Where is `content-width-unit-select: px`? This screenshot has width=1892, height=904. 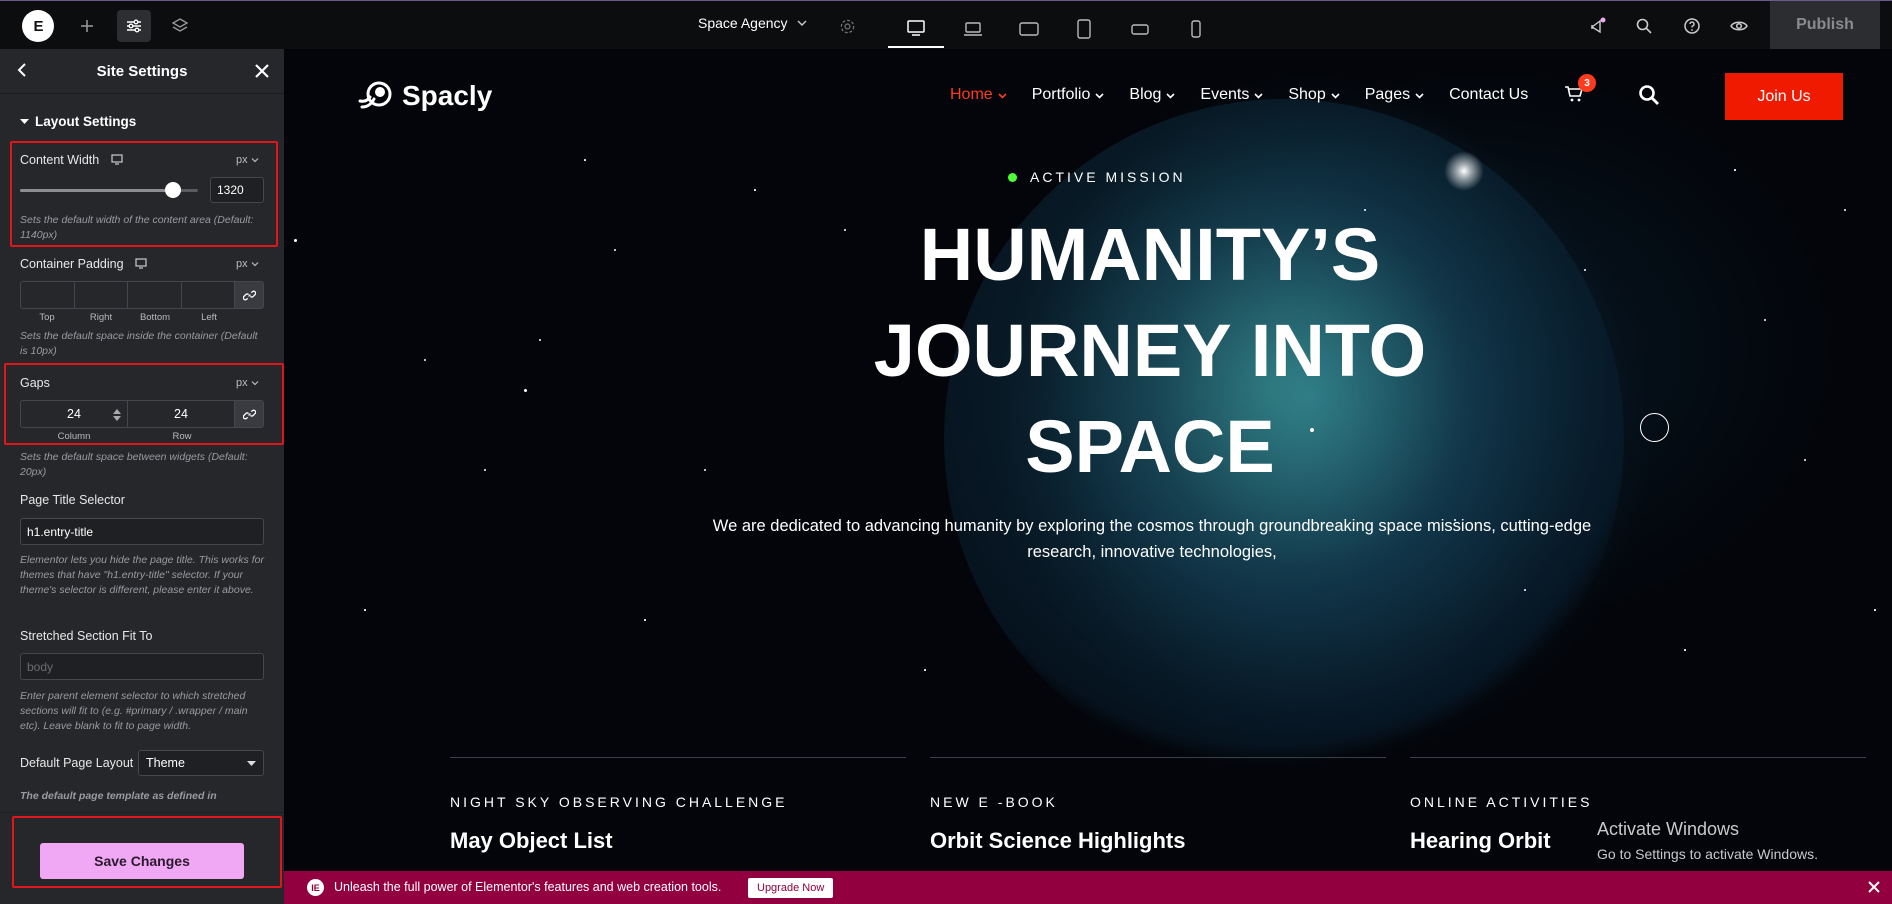
content-width-unit-select: px is located at coordinates (247, 160).